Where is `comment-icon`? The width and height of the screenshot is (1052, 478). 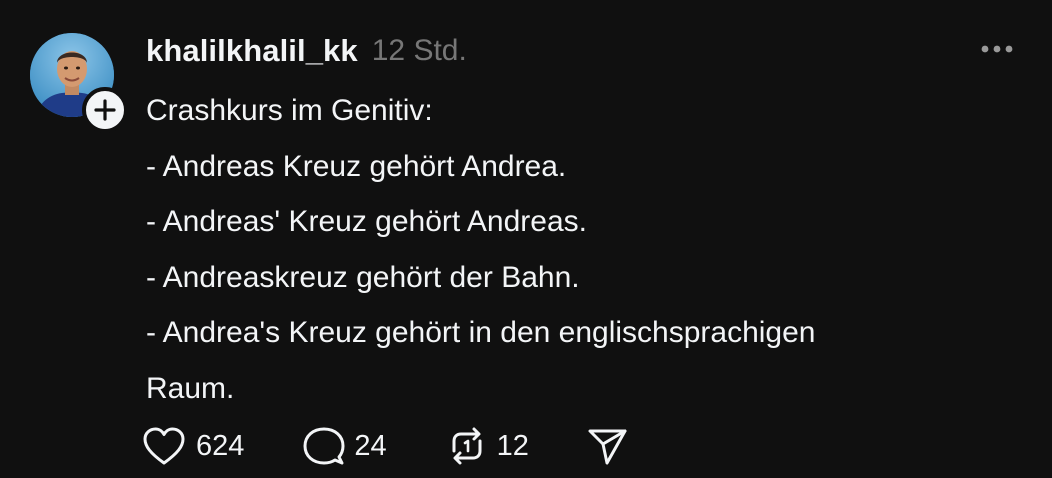 comment-icon is located at coordinates (324, 446).